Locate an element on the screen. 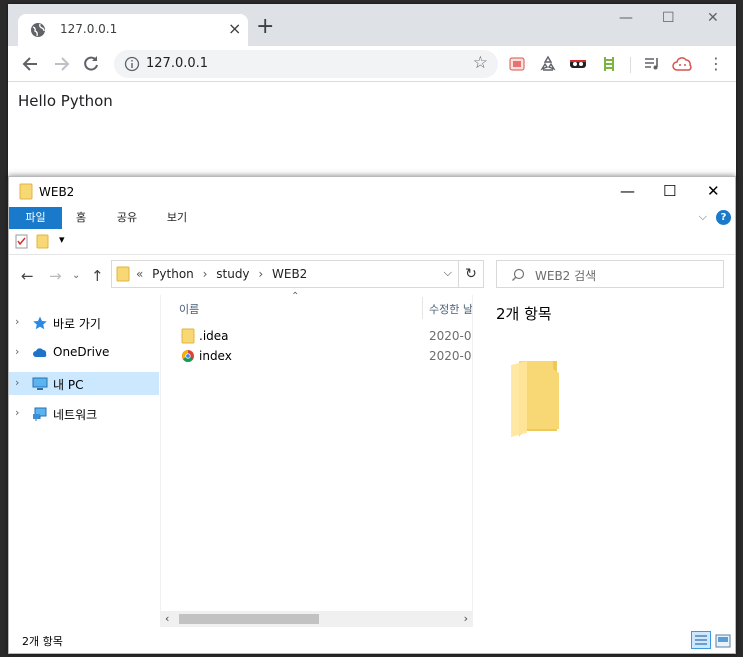  menu-icon: ⋮ is located at coordinates (716, 64).